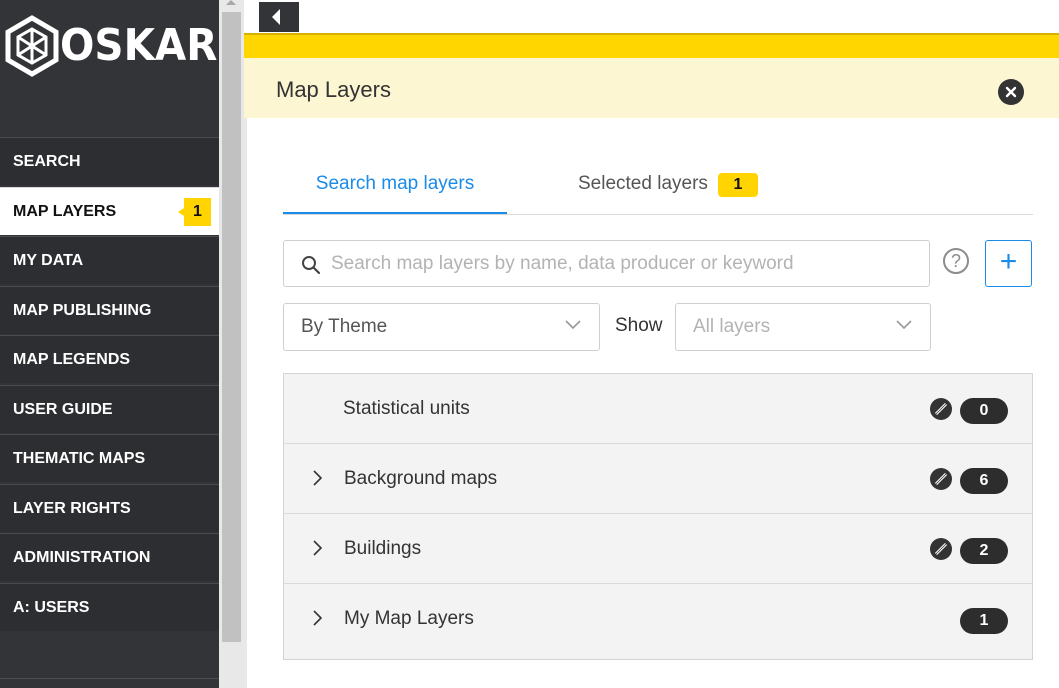 The width and height of the screenshot is (1059, 688). I want to click on question-mark-icon: ?, so click(955, 261).